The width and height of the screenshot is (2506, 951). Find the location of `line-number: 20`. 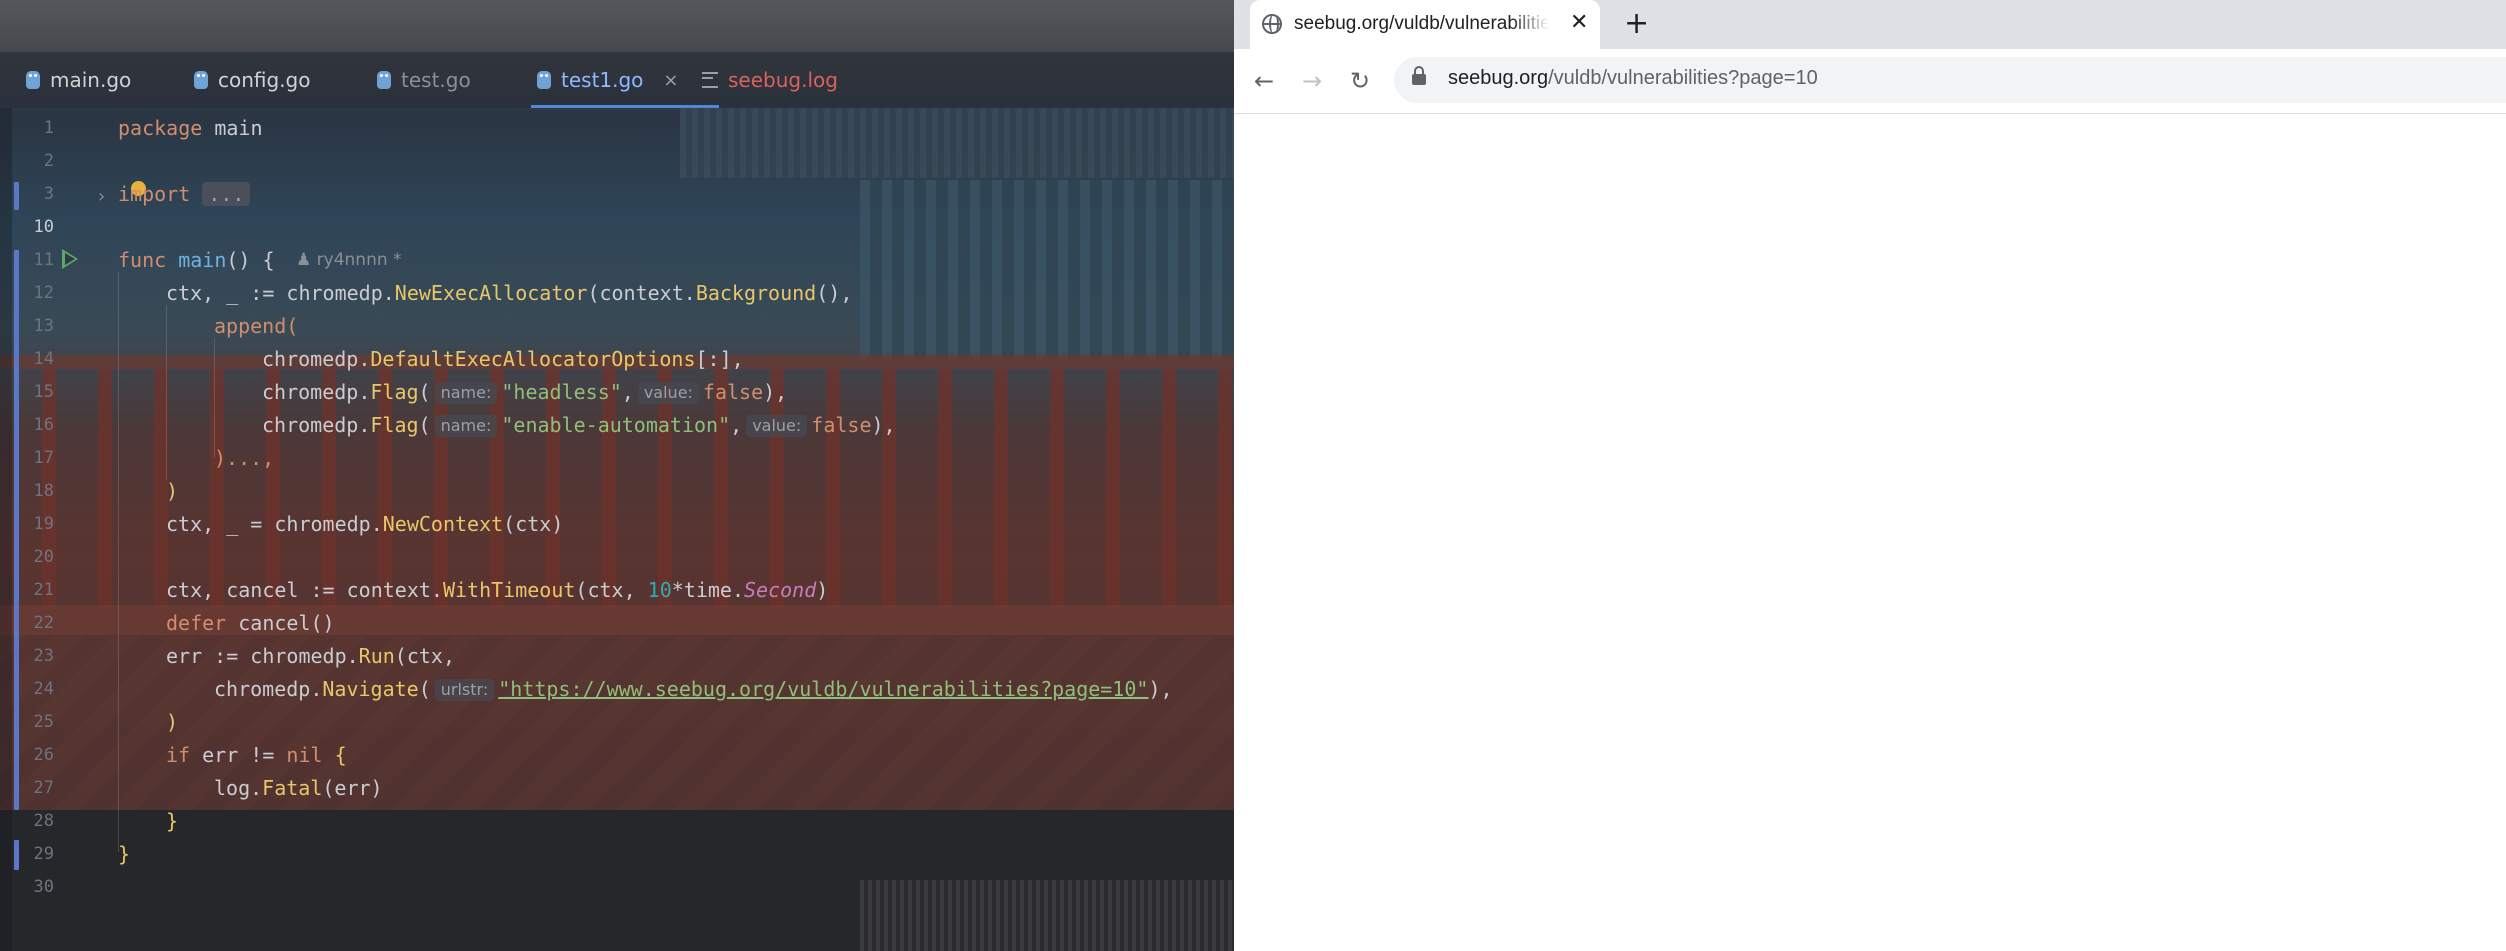

line-number: 20 is located at coordinates (43, 557).